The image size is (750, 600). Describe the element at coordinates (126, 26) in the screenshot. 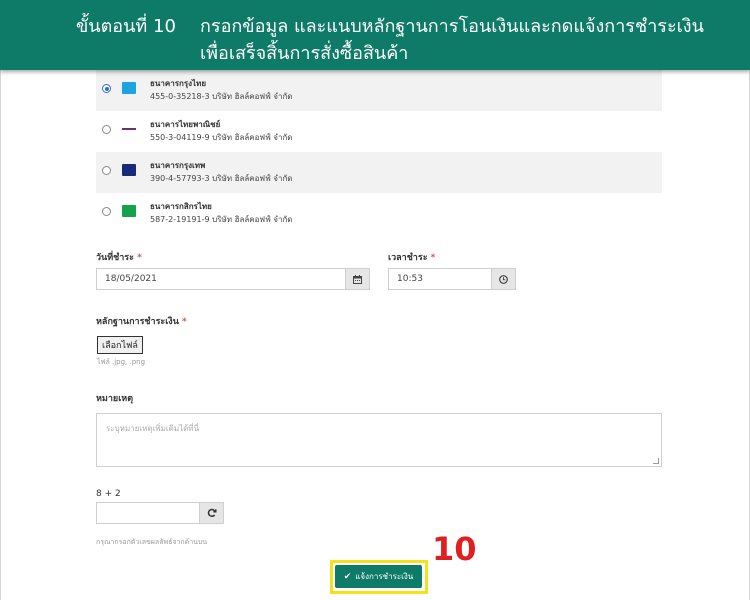

I see `step-label: ขั้นตอนที่ 10` at that location.